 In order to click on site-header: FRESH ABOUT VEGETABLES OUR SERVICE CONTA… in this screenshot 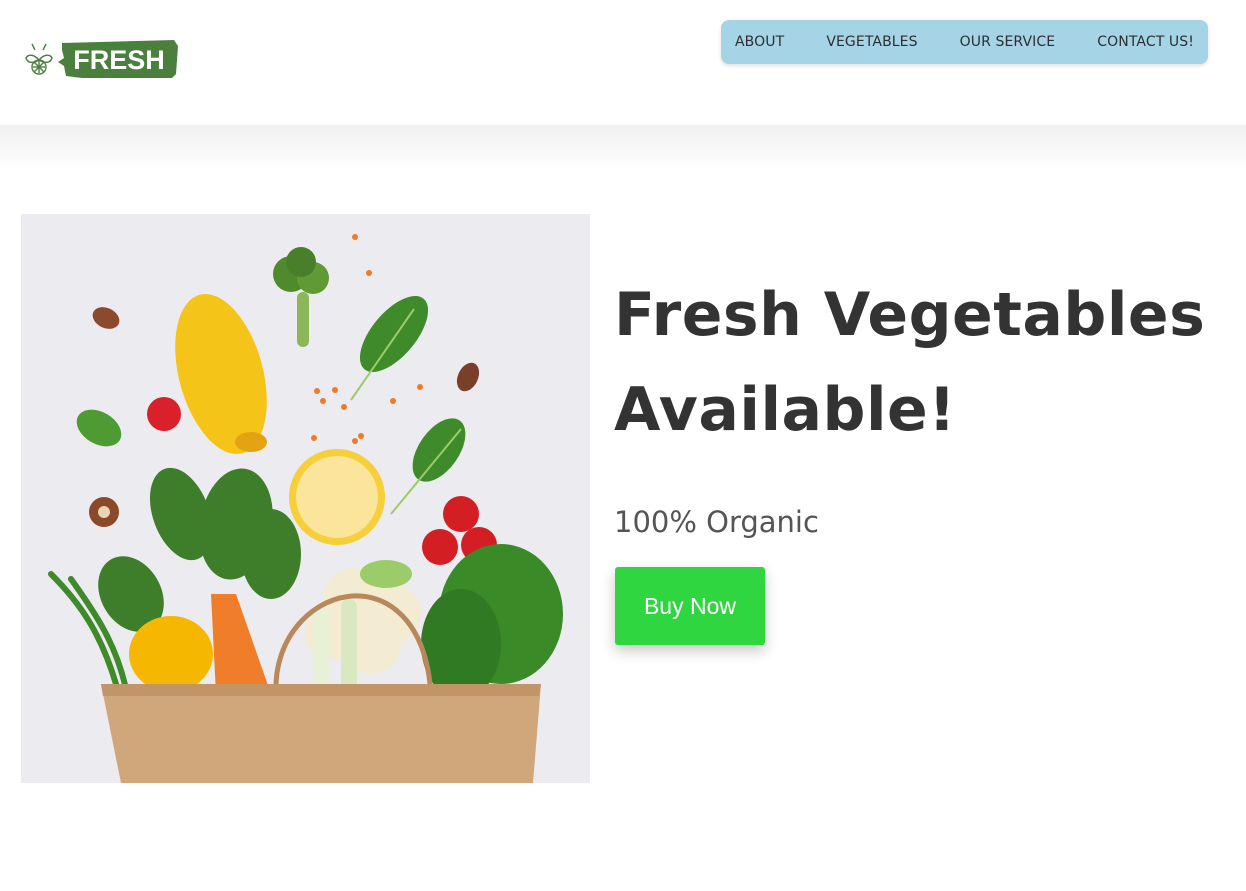, I will do `click(623, 62)`.